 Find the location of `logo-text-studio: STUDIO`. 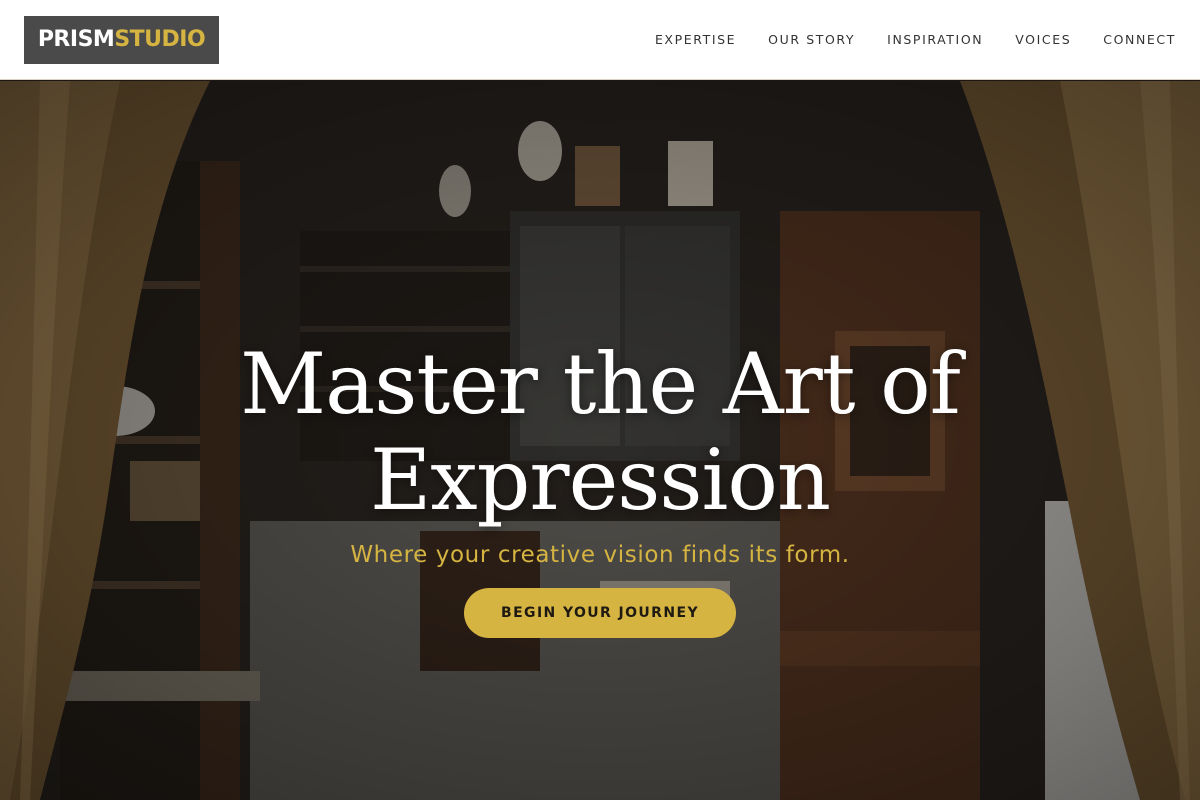

logo-text-studio: STUDIO is located at coordinates (160, 39).